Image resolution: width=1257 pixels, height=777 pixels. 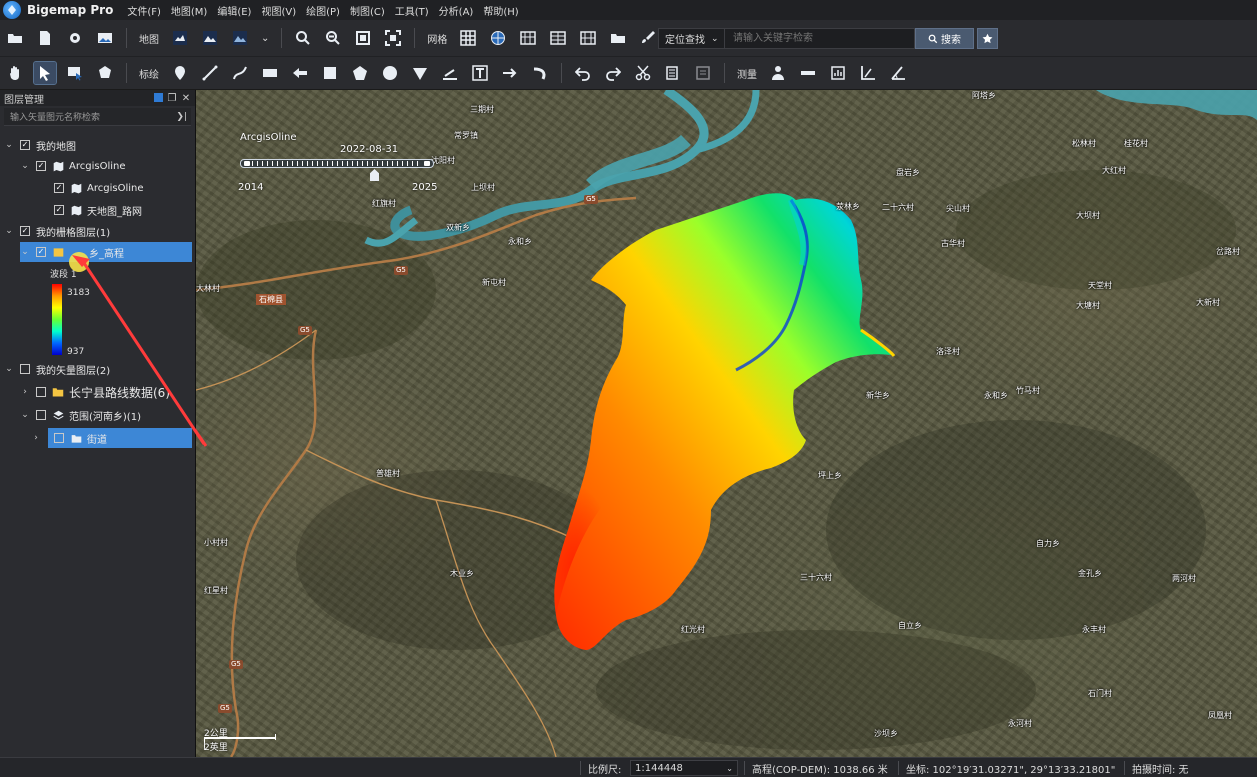 I want to click on favorite-star-button, so click(x=987, y=38).